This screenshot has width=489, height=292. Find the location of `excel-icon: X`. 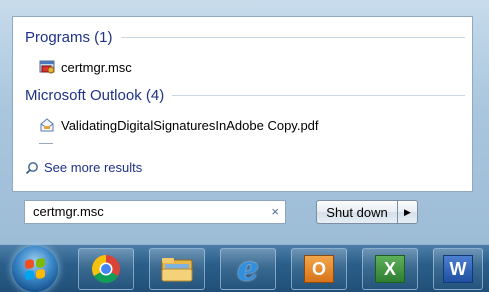

excel-icon: X is located at coordinates (390, 269).